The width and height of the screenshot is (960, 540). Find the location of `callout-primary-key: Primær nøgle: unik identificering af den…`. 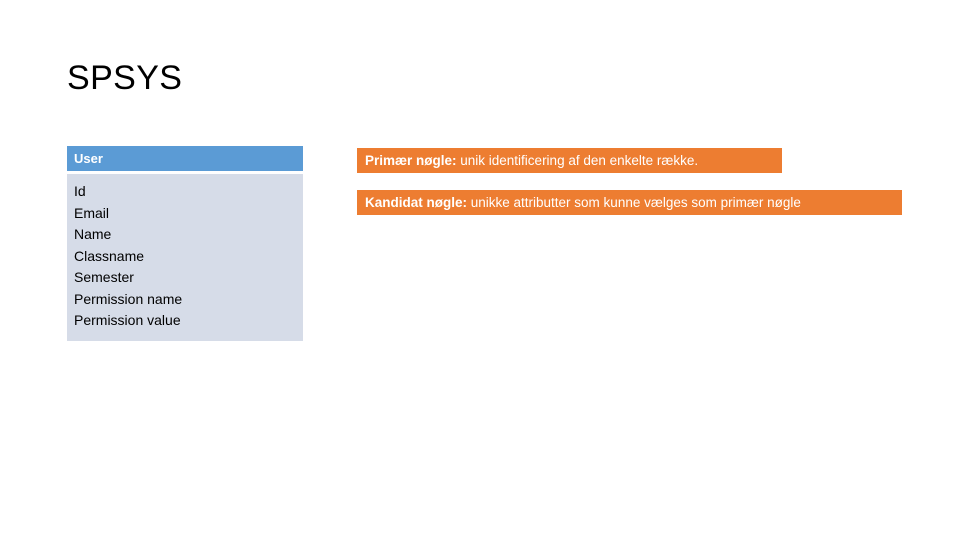

callout-primary-key: Primær nøgle: unik identificering af den… is located at coordinates (569, 160).